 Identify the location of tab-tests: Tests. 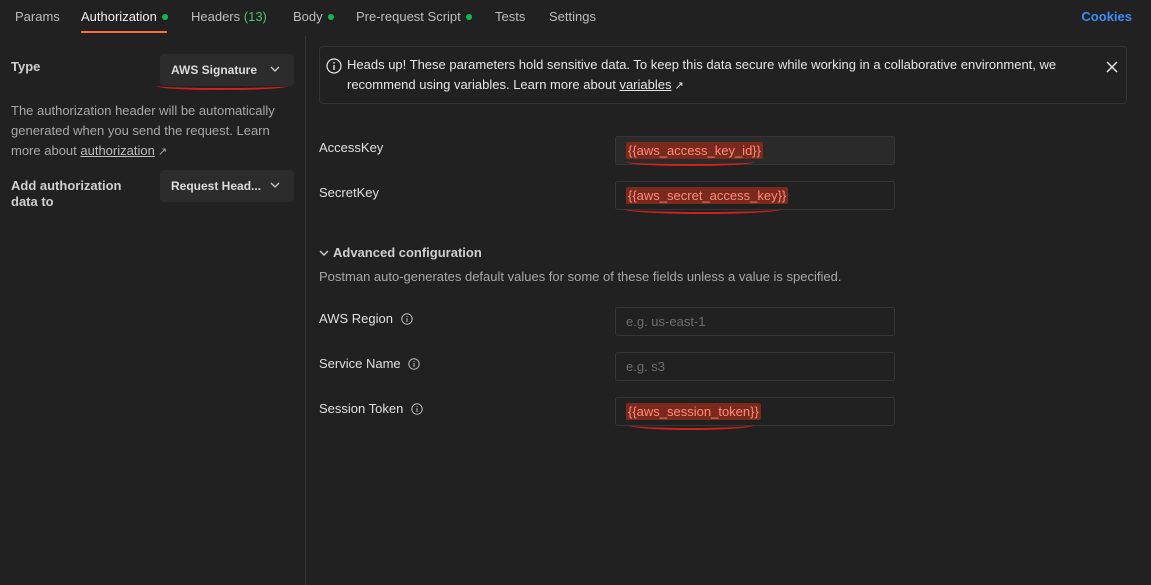
(510, 16).